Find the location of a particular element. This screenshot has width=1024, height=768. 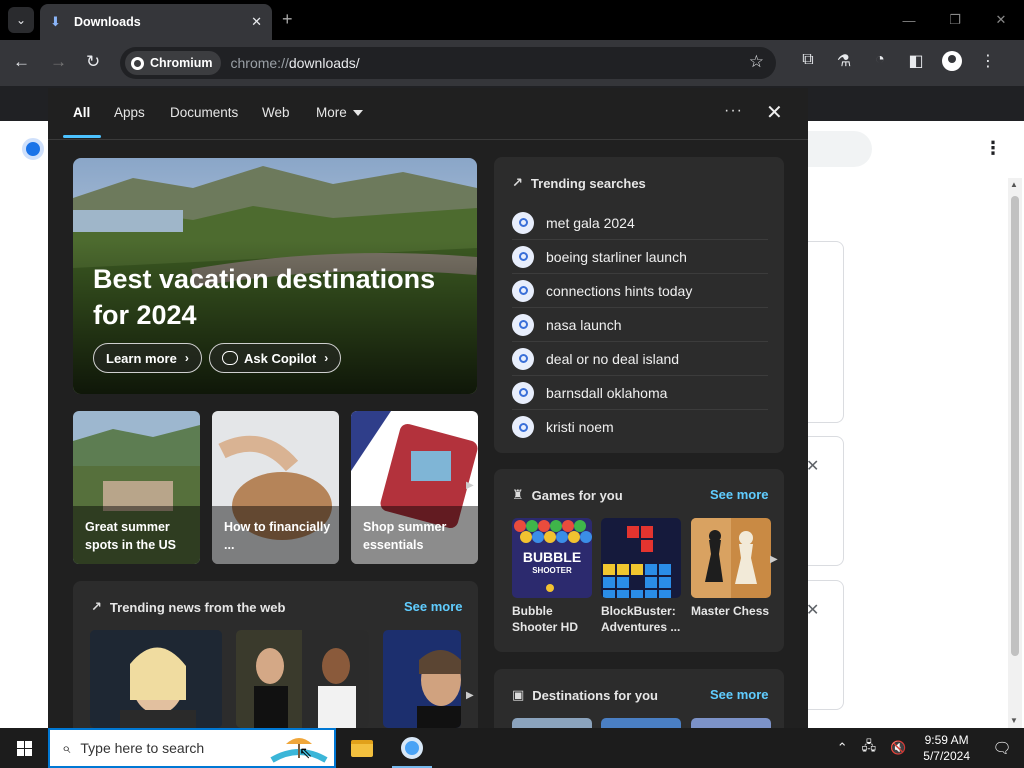

taskbar-search-input is located at coordinates (165, 748).